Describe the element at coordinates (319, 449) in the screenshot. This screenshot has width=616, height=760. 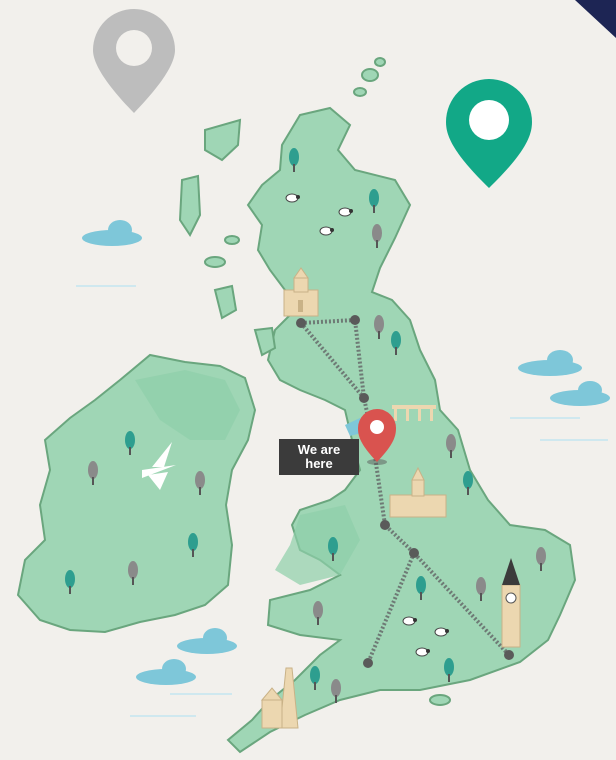
I see `label-line-1: We are` at that location.